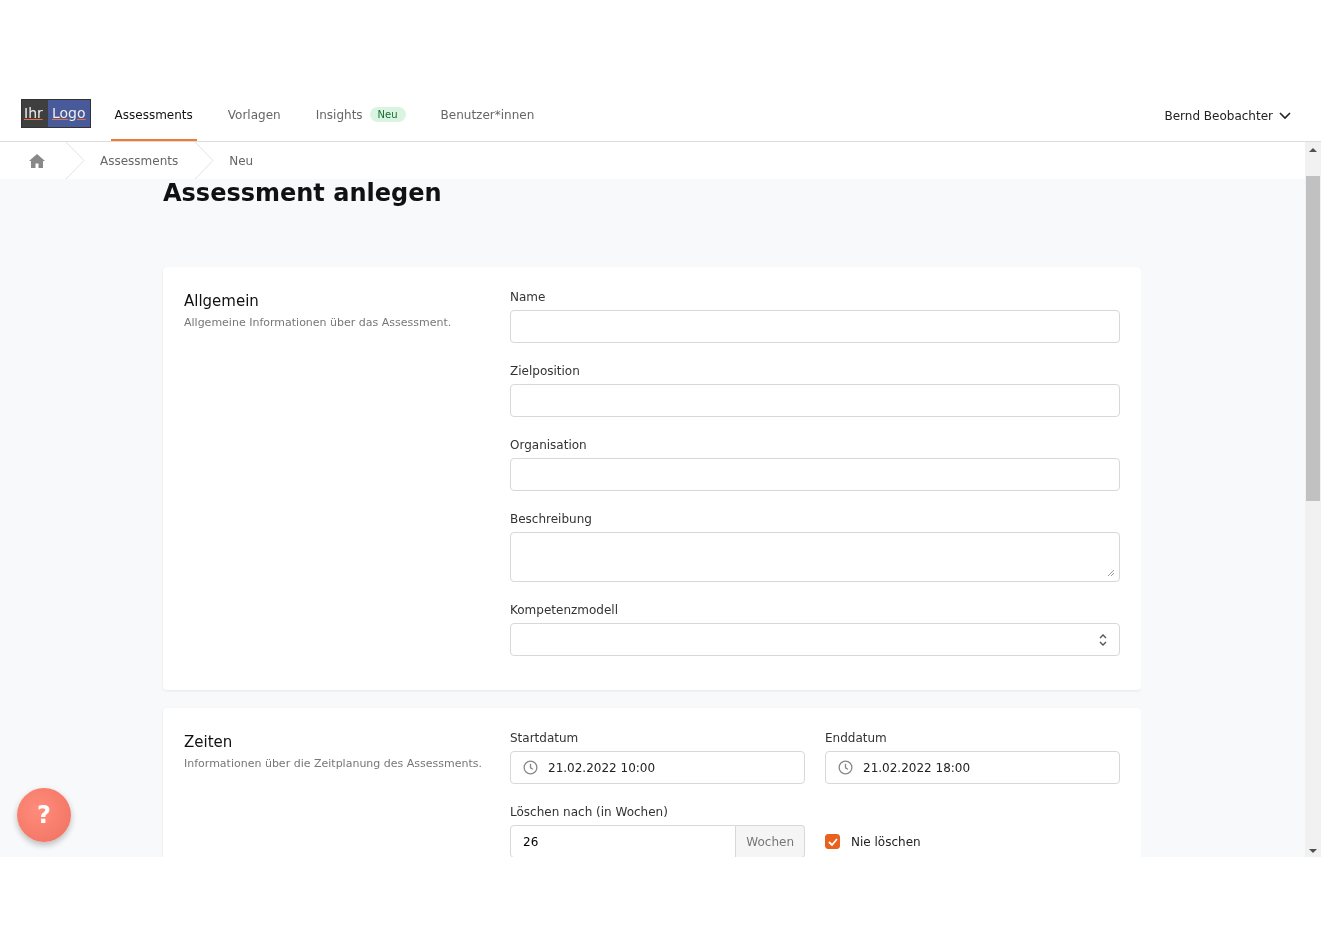 The width and height of the screenshot is (1321, 944). Describe the element at coordinates (37, 160) in the screenshot. I see `home-icon` at that location.